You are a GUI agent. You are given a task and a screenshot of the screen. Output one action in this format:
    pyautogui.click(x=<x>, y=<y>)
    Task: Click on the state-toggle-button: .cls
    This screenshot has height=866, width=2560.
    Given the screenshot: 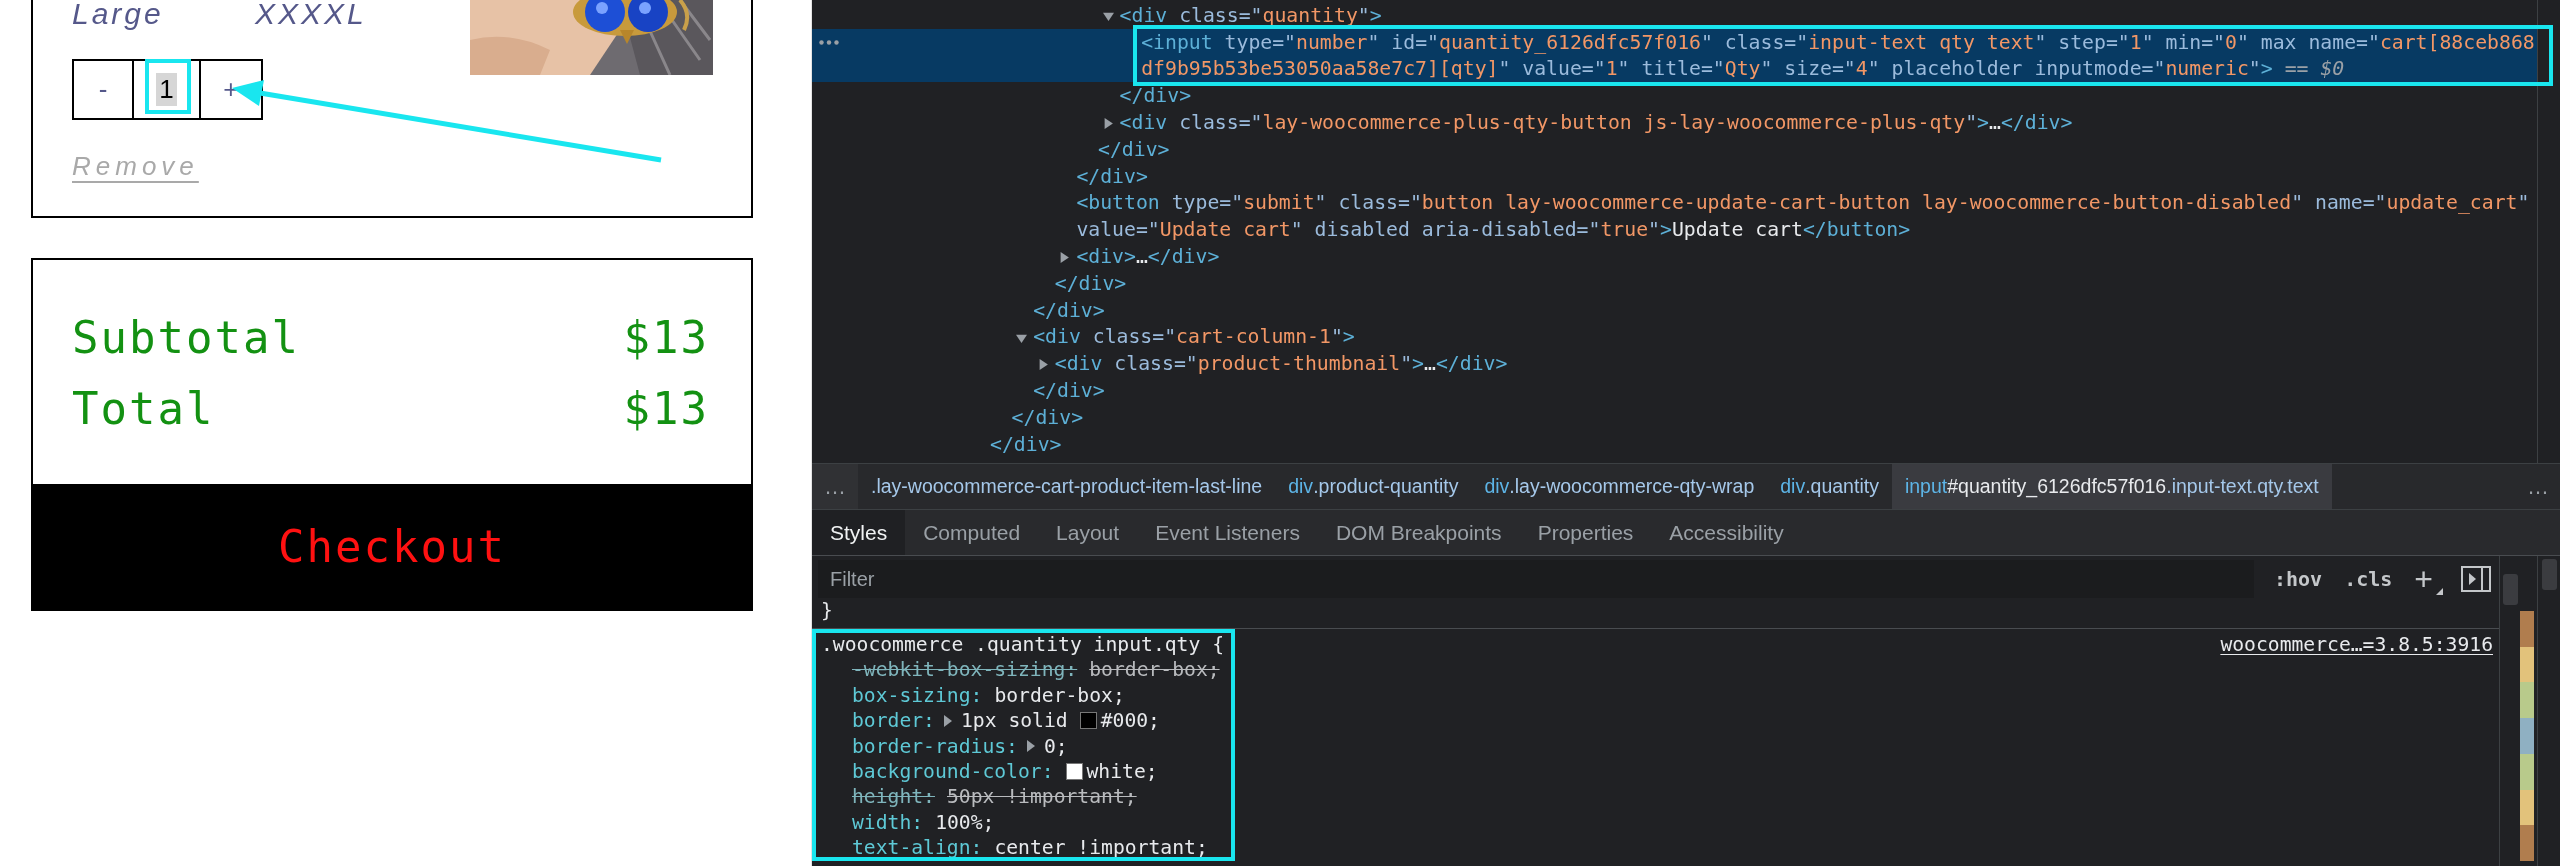 What is the action you would take?
    pyautogui.click(x=2368, y=579)
    